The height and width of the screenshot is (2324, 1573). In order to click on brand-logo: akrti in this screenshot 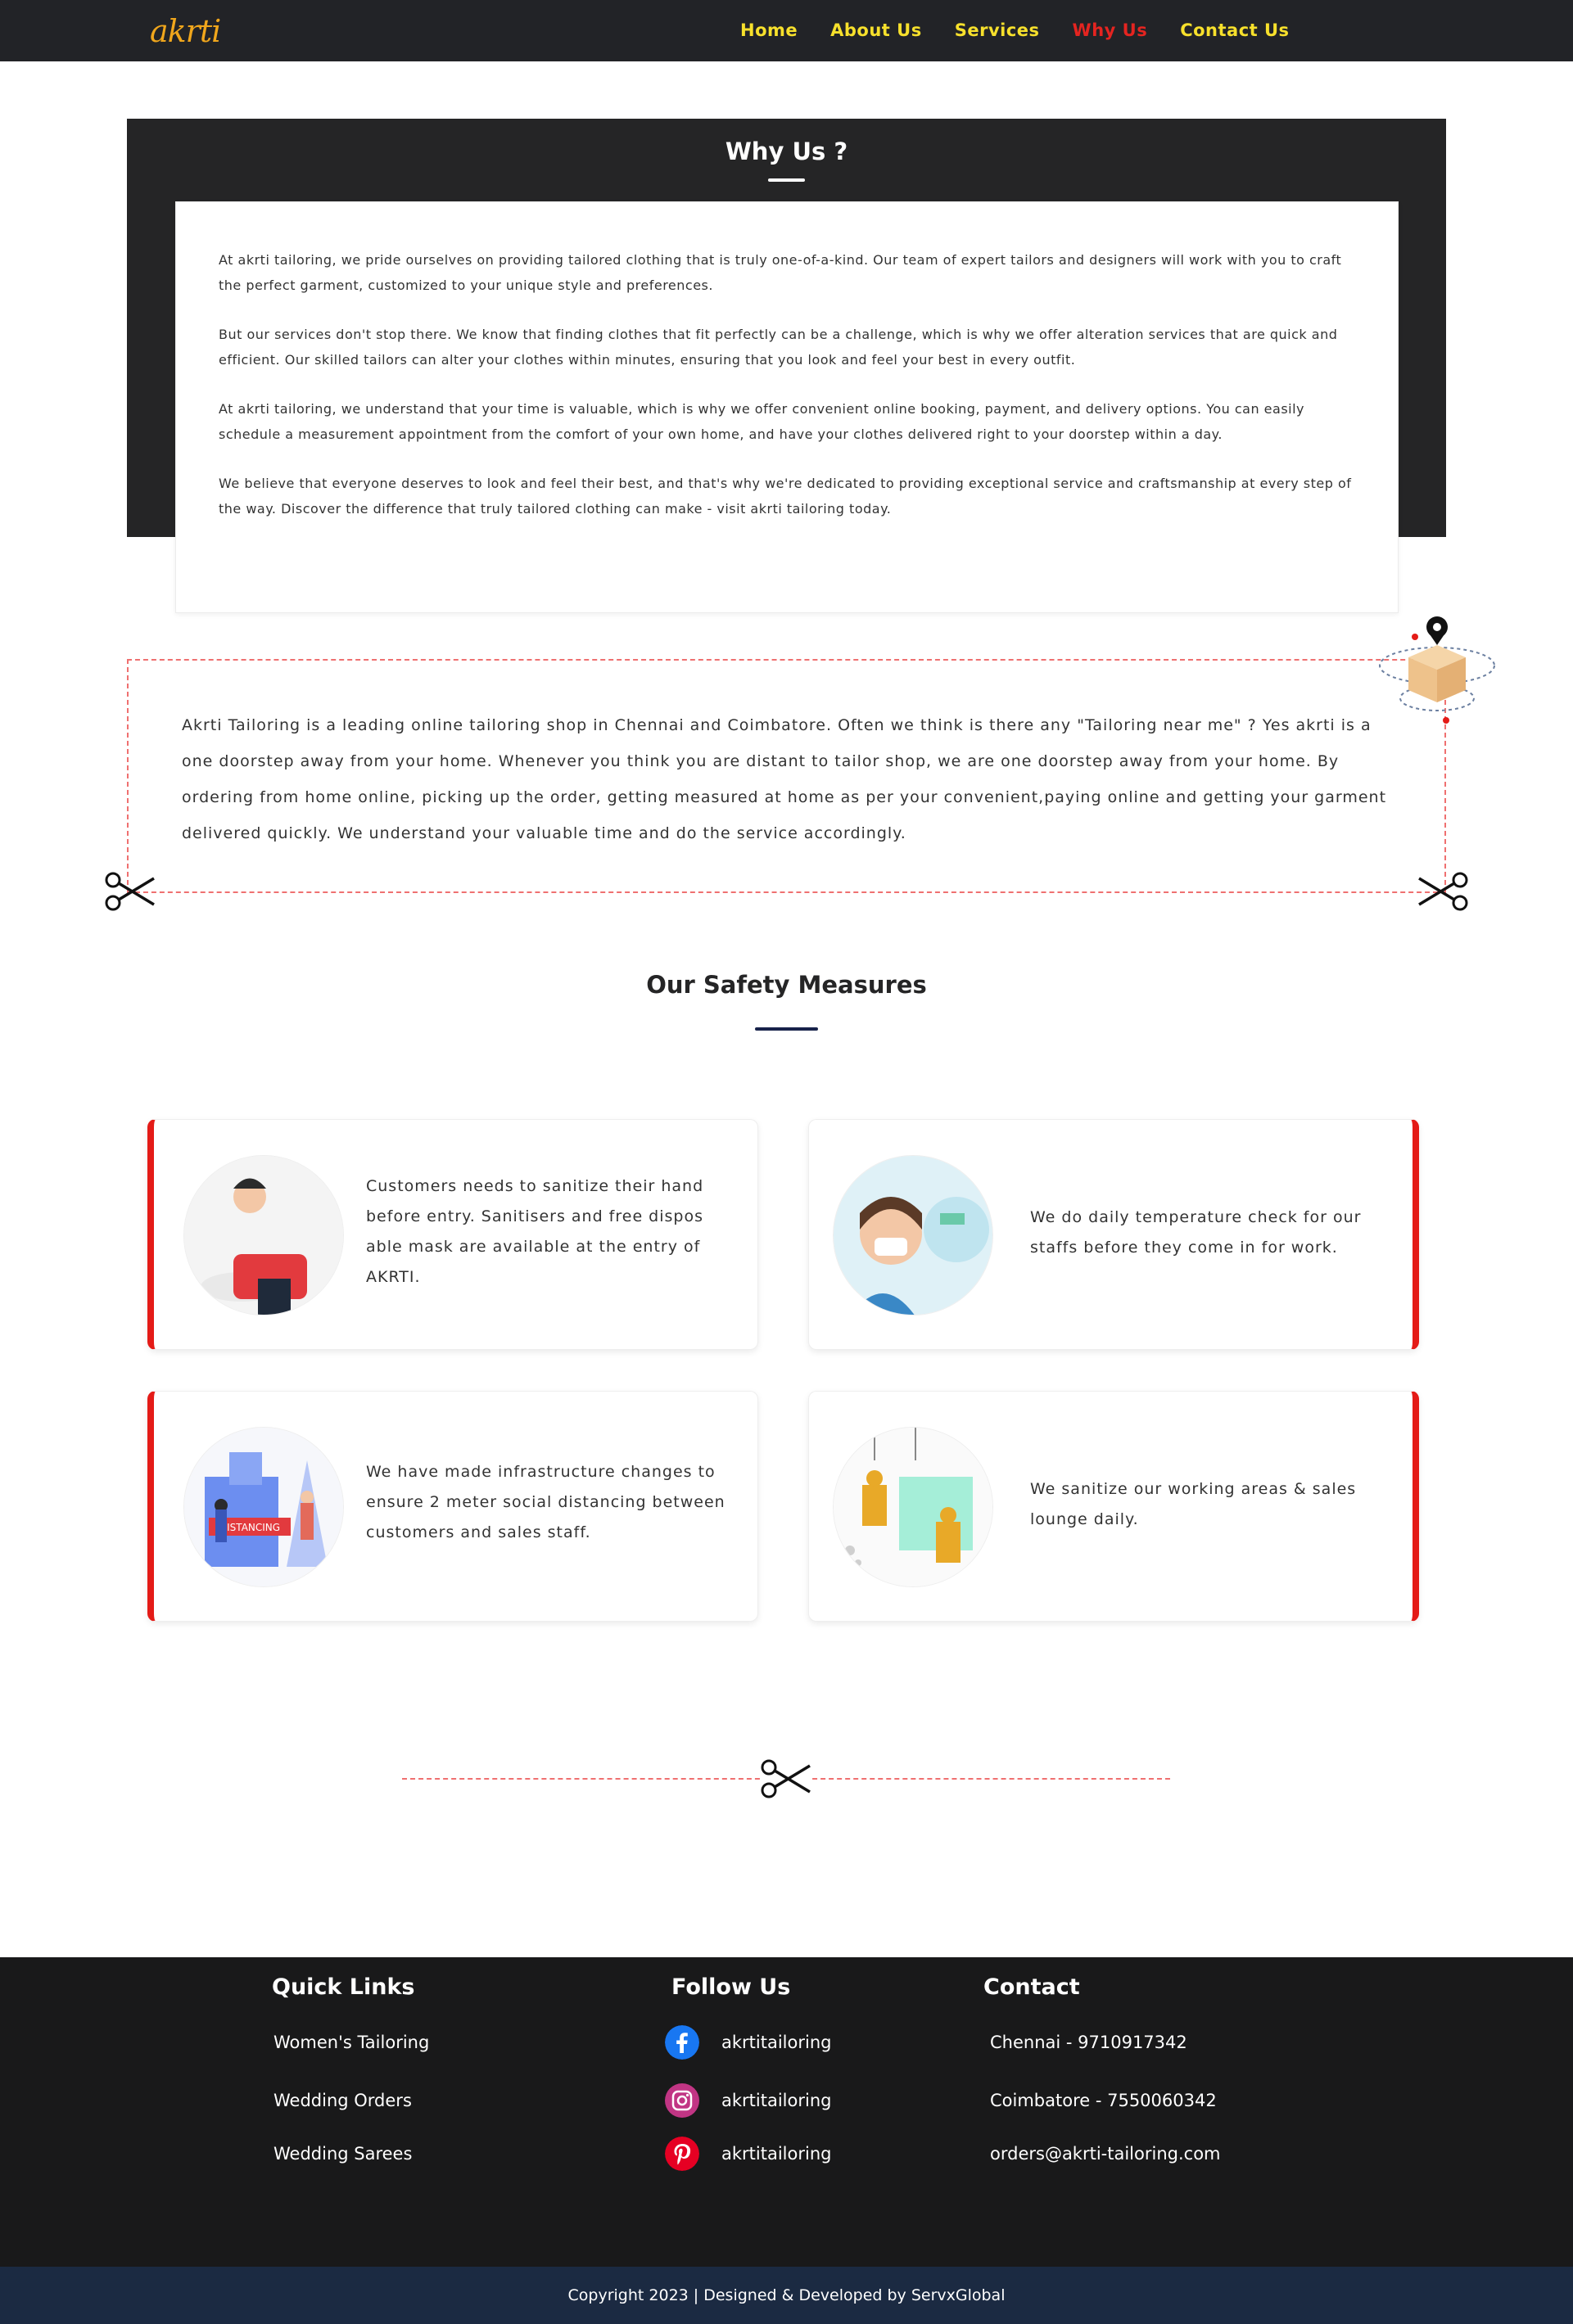, I will do `click(185, 31)`.